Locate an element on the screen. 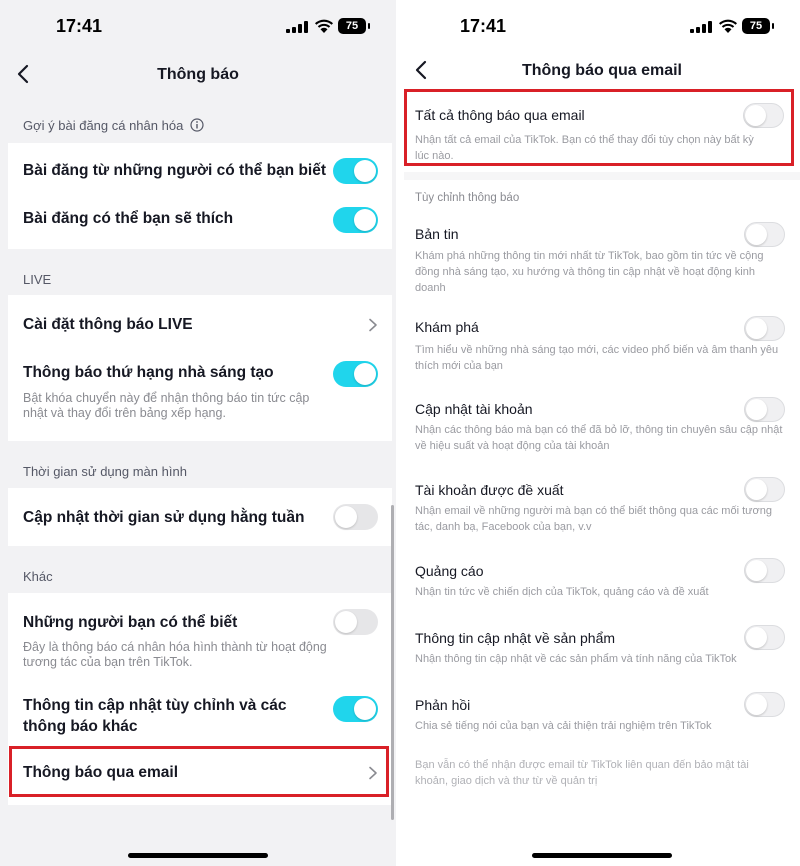  section-header-live: LIVE is located at coordinates (37, 279).